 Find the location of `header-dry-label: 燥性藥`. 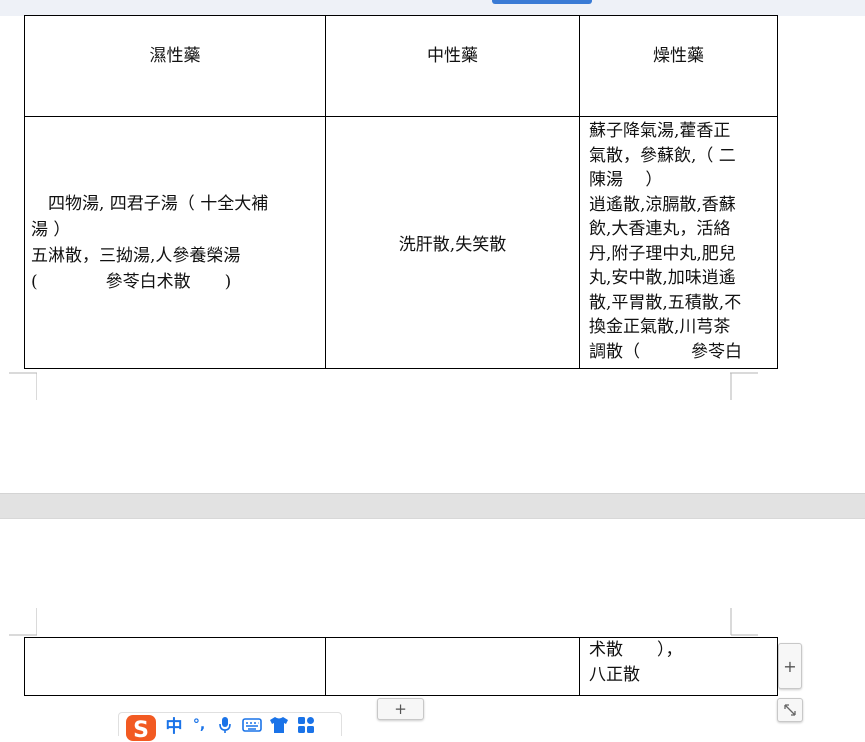

header-dry-label: 燥性藥 is located at coordinates (678, 56).